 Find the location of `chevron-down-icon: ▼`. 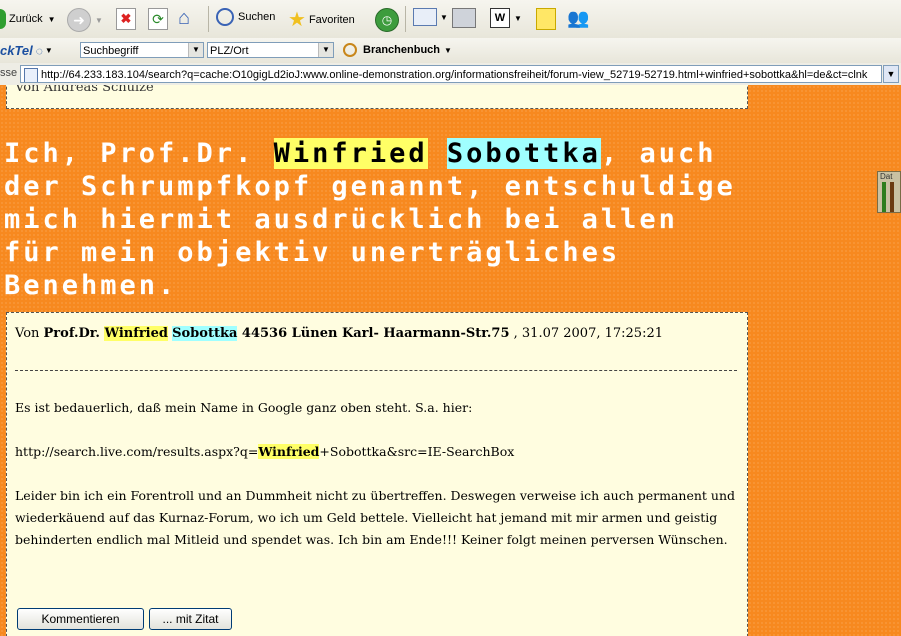

chevron-down-icon: ▼ is located at coordinates (891, 74).